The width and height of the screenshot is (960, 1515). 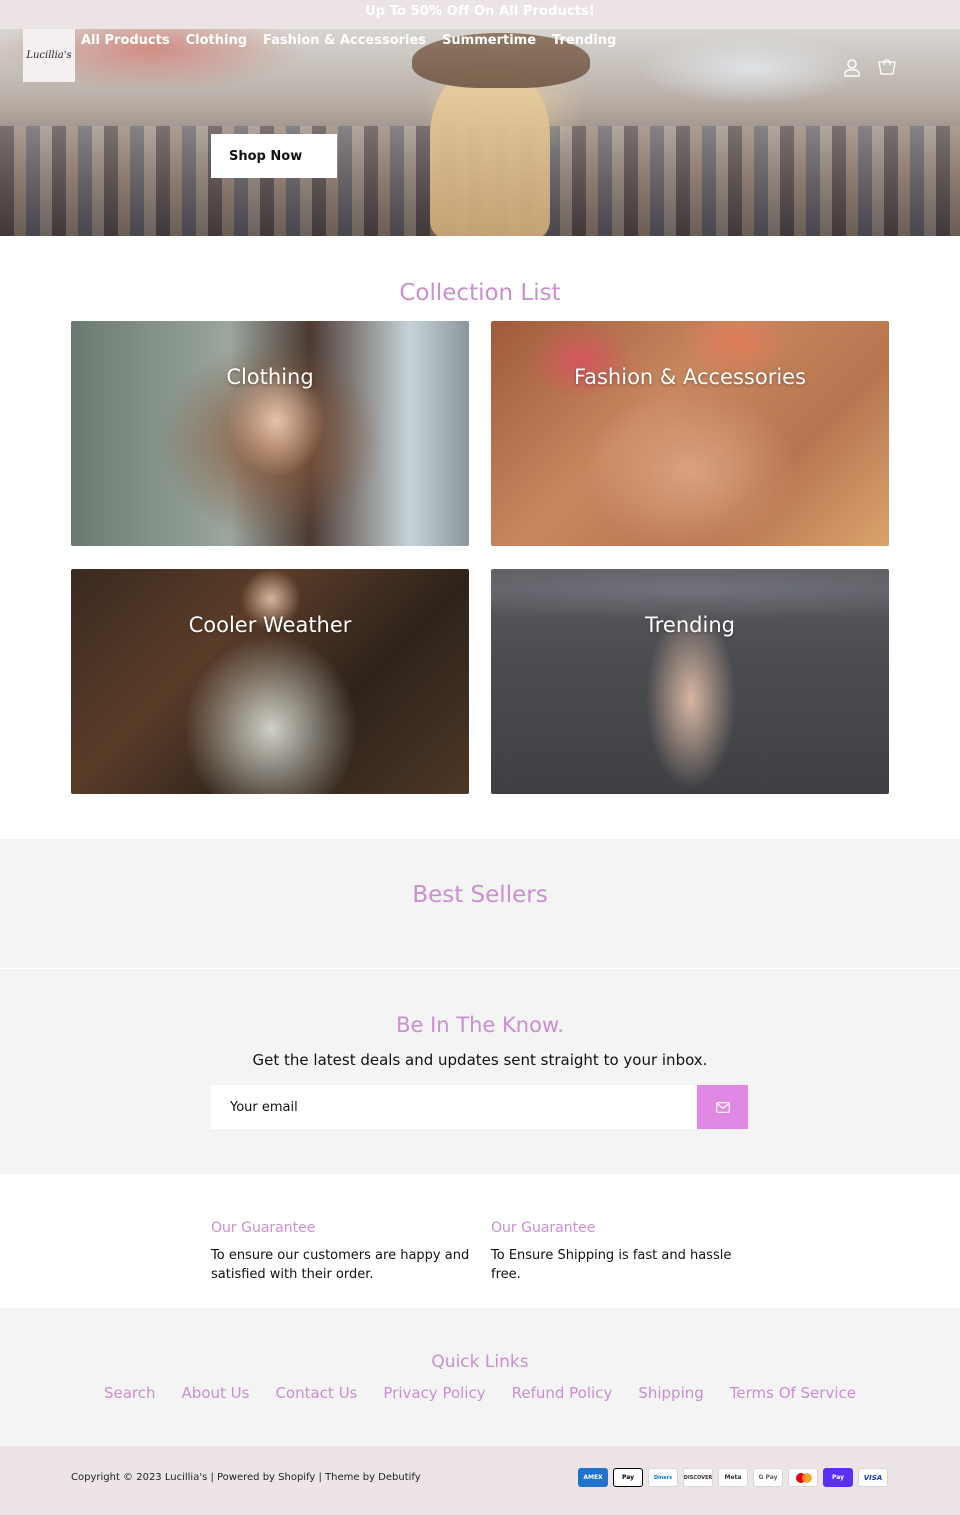 What do you see at coordinates (887, 68) in the screenshot?
I see `cart-icon` at bounding box center [887, 68].